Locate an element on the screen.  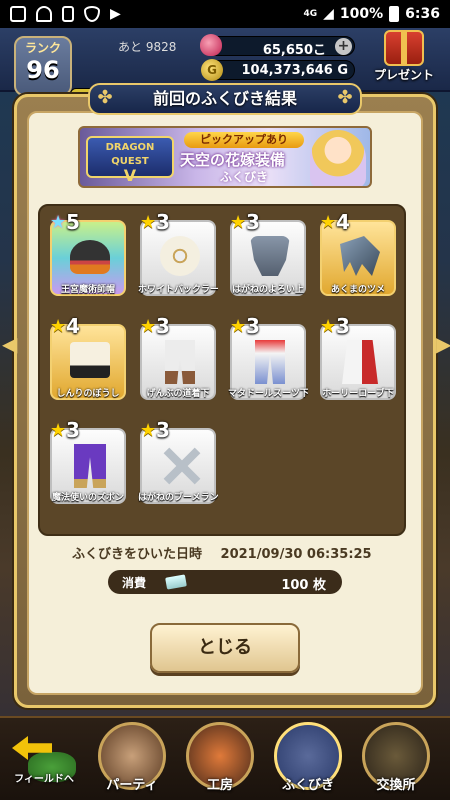
item-name: しんりのぼうし is located at coordinates (88, 394).